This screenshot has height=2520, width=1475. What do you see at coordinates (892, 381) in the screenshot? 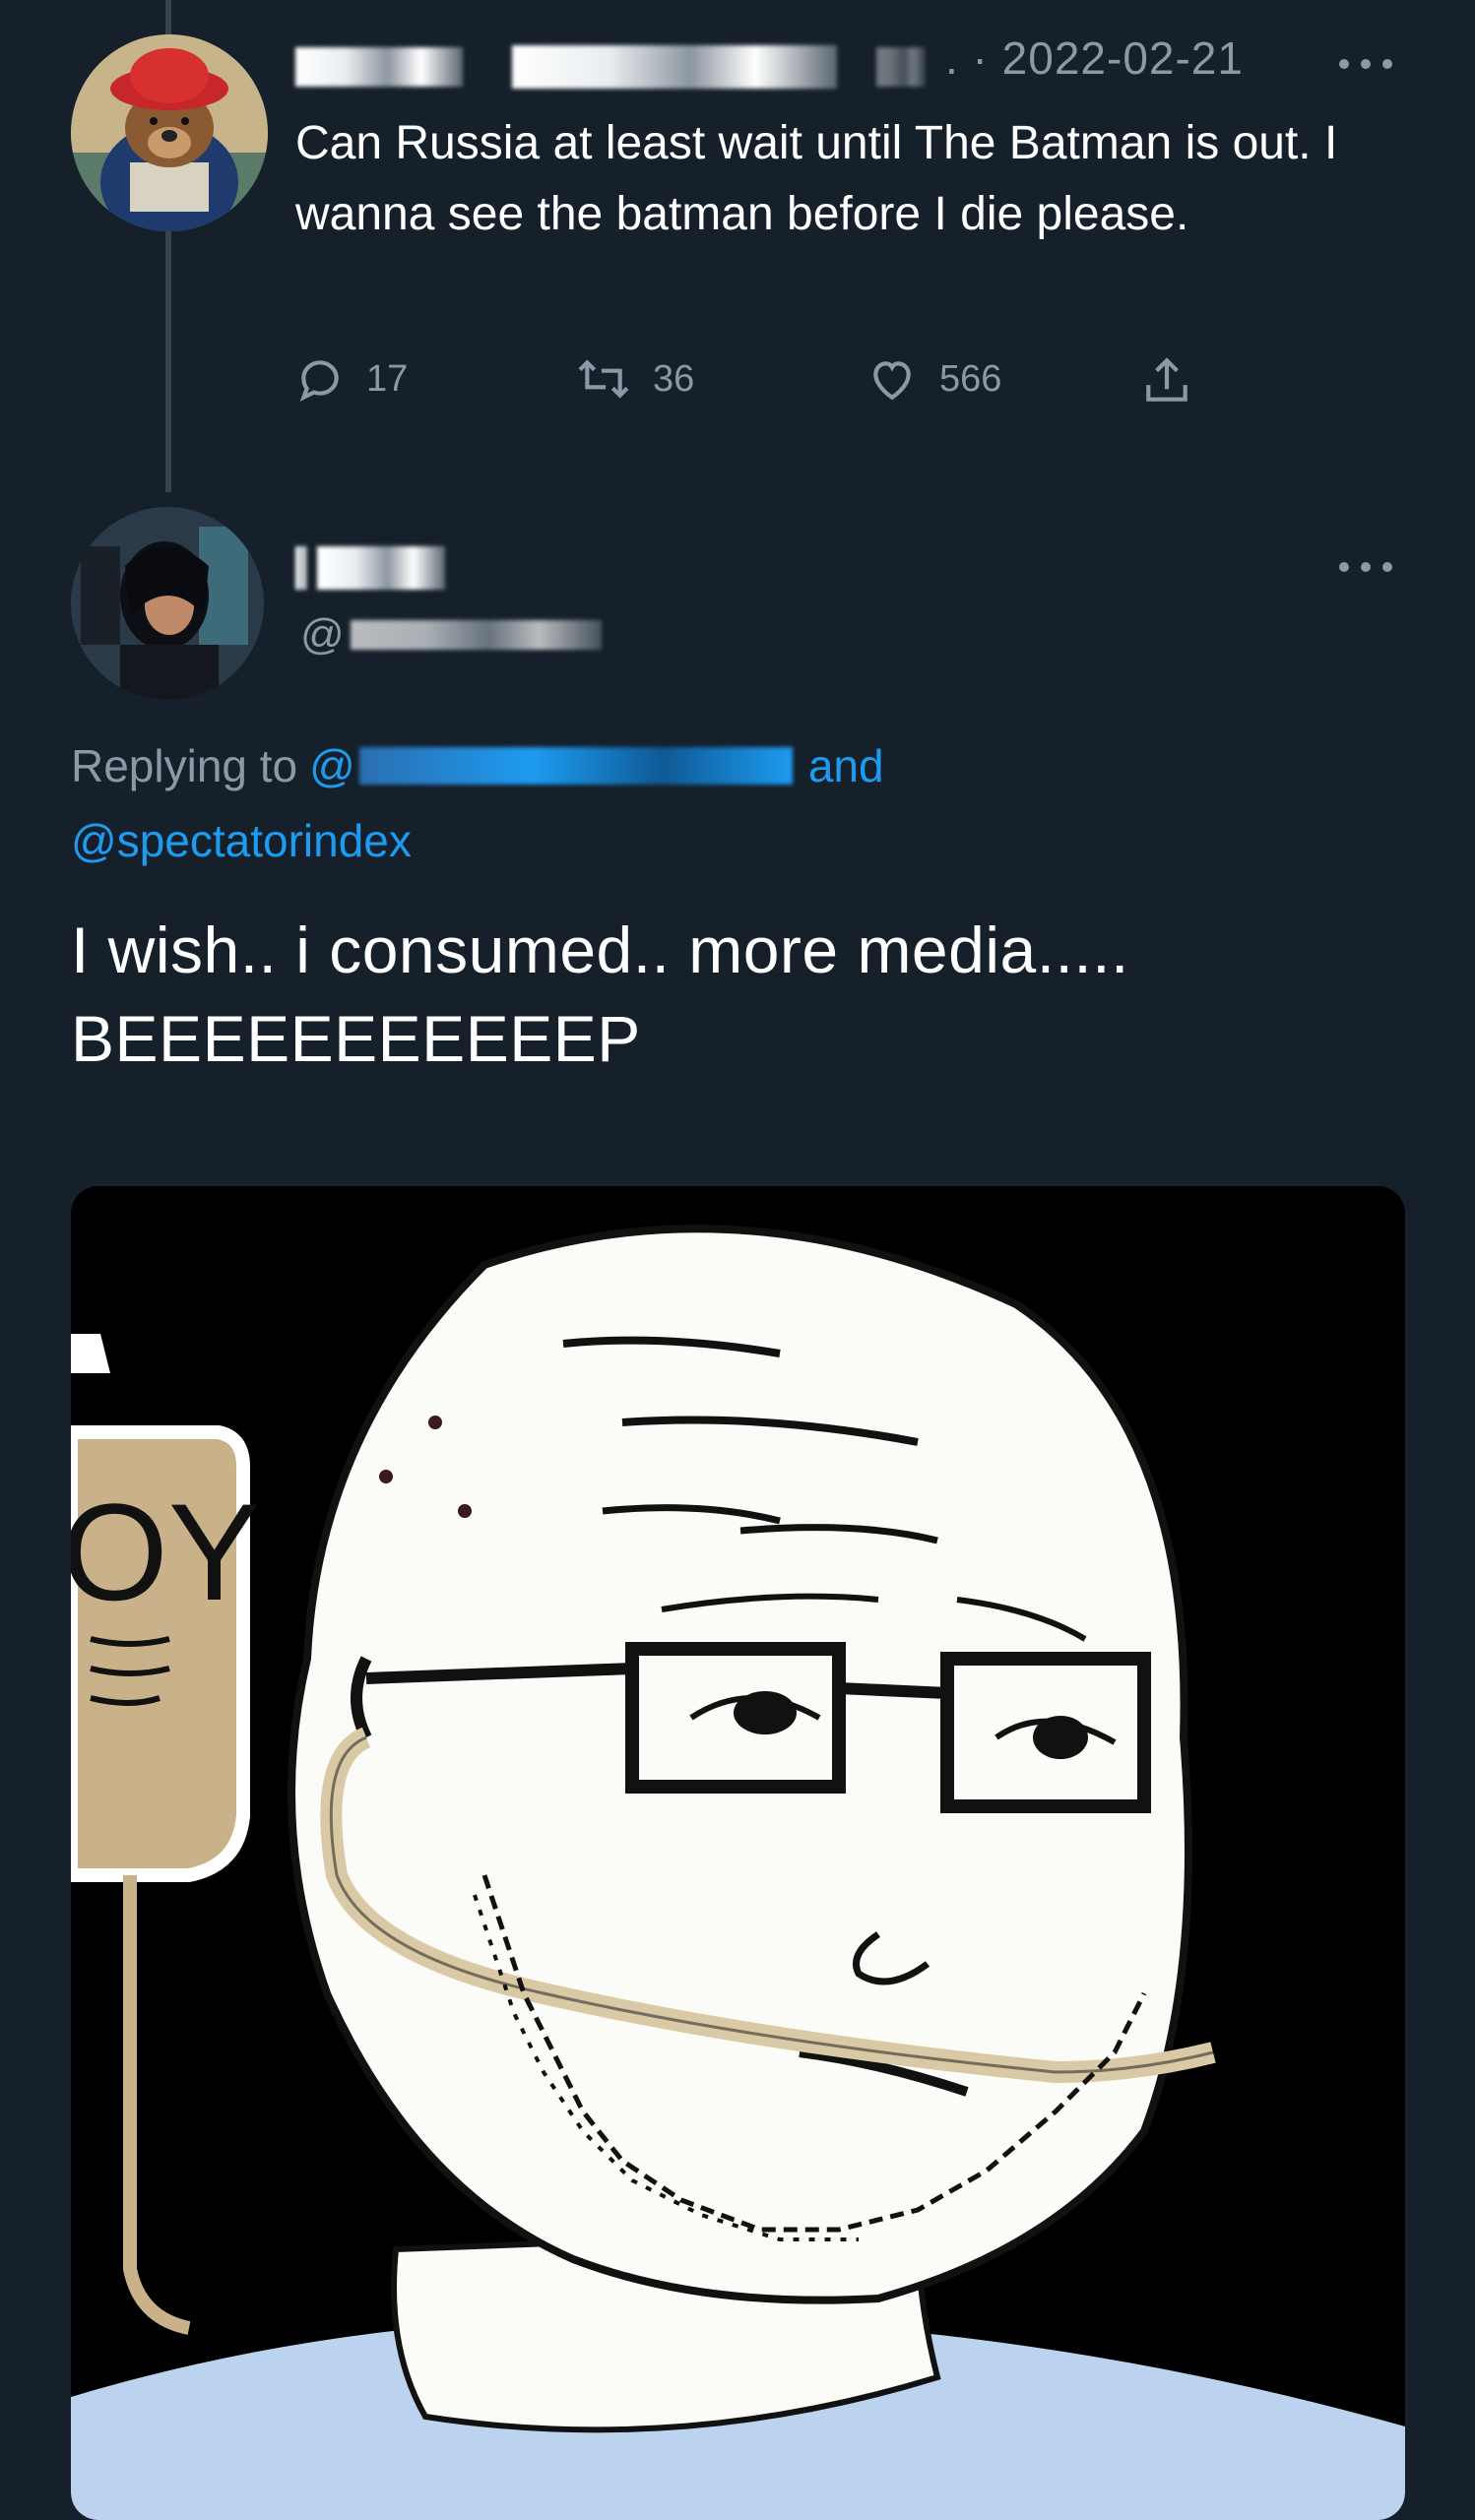
I see `heart-icon` at bounding box center [892, 381].